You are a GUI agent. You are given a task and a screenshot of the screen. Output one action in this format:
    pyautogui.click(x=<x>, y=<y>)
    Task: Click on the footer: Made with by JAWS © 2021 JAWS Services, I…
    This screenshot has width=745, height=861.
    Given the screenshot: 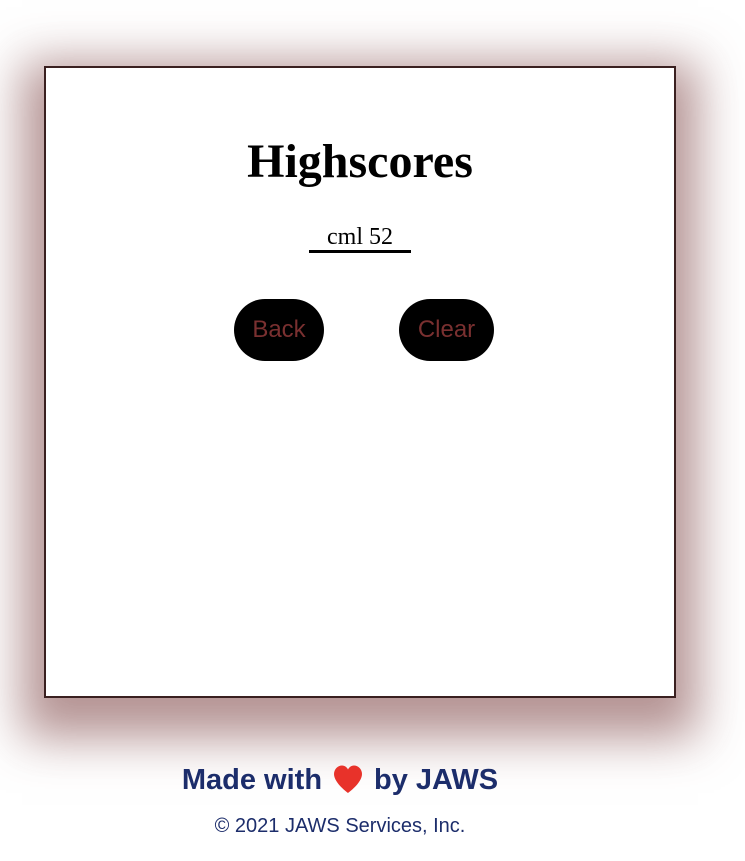 What is the action you would take?
    pyautogui.click(x=340, y=798)
    